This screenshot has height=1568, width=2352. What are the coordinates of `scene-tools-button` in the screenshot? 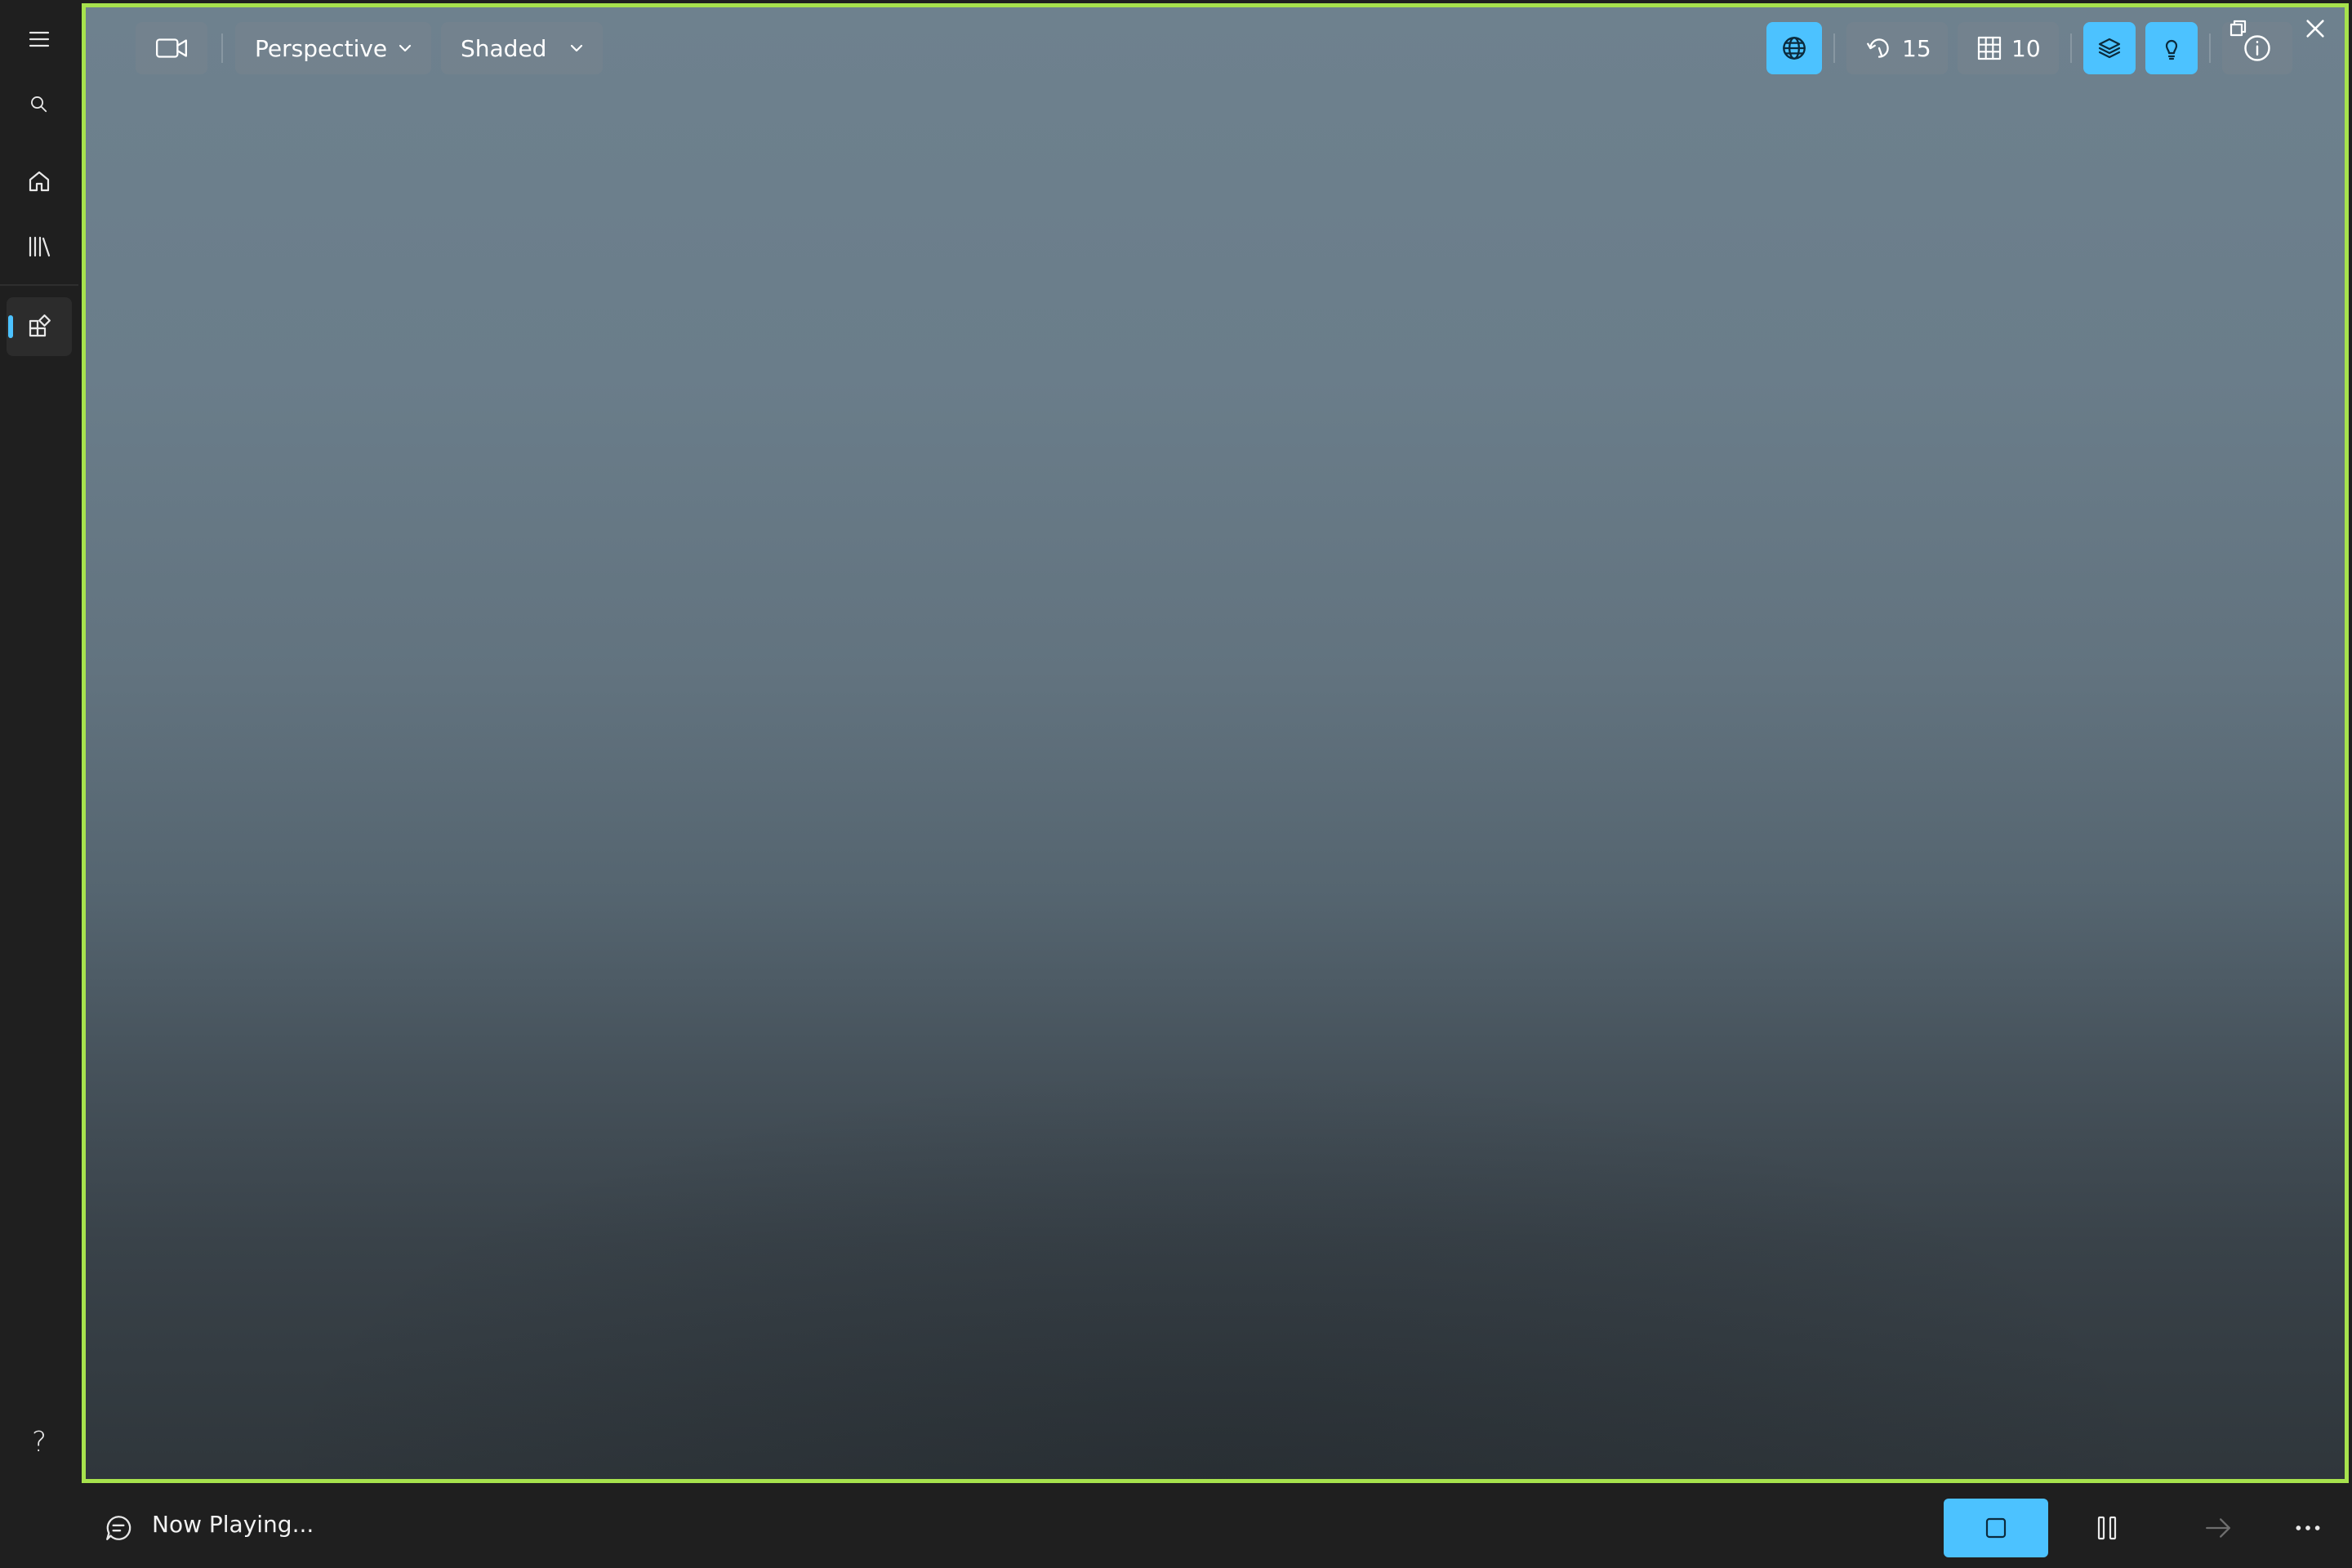 It's located at (39, 326).